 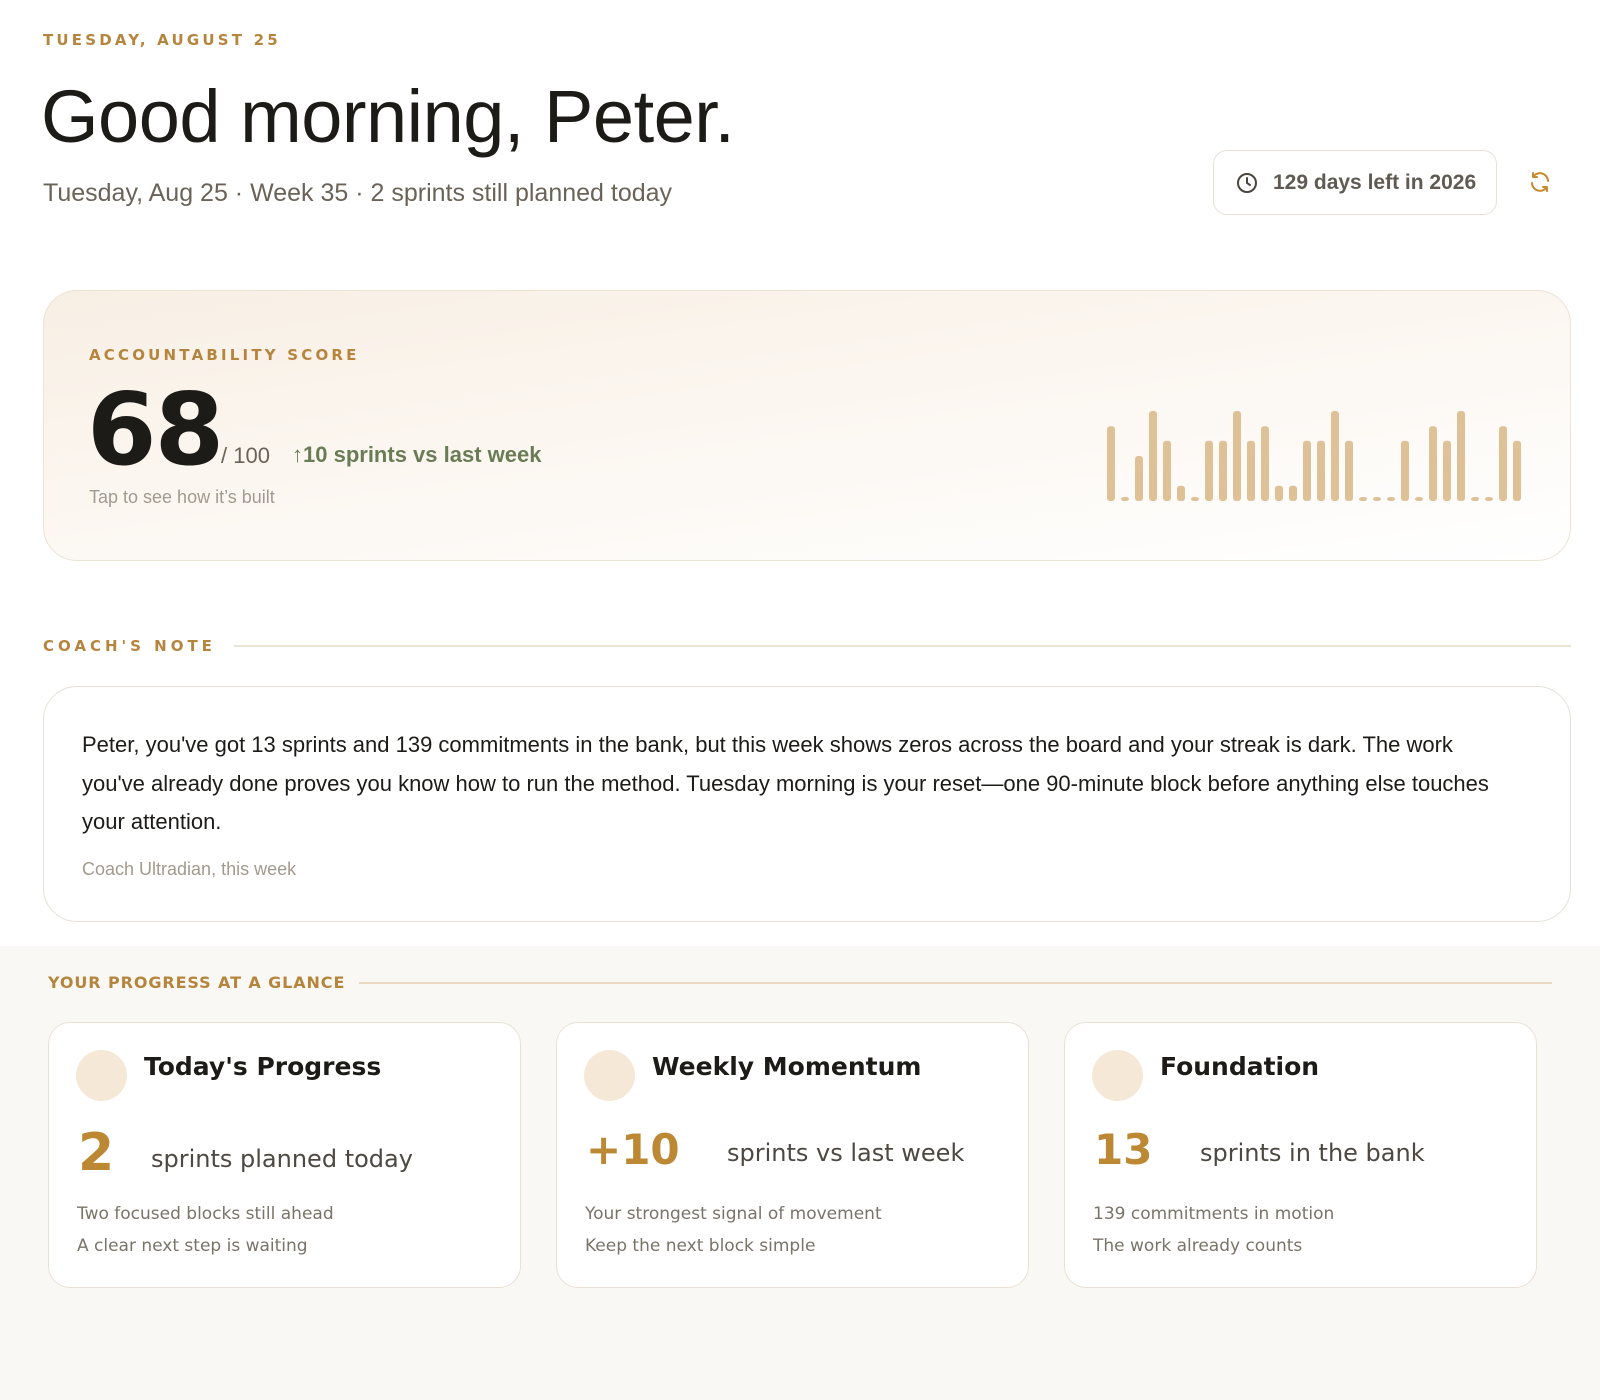 I want to click on score-delta: ↑10 sprints vs last week, so click(x=417, y=454).